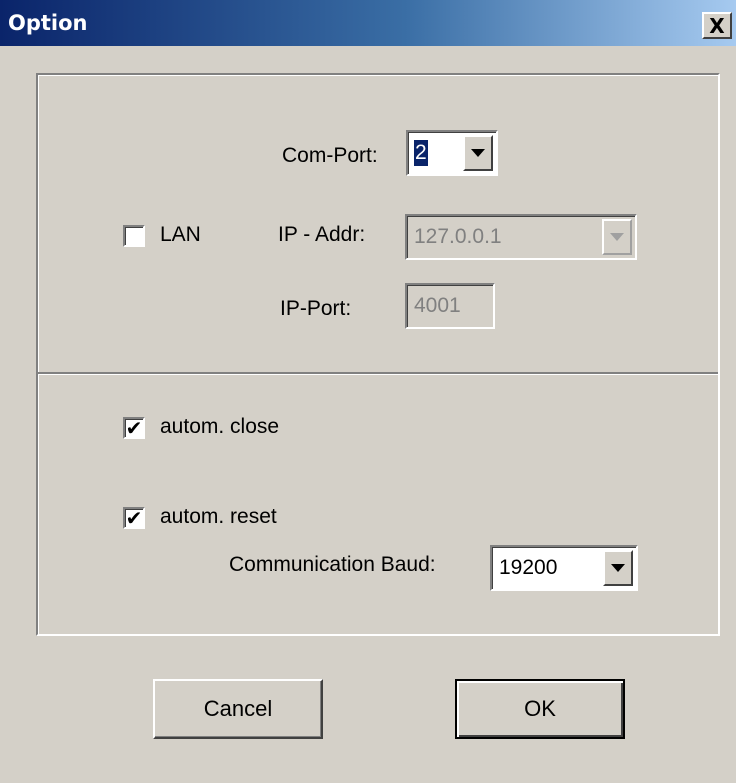  What do you see at coordinates (521, 237) in the screenshot?
I see `ip-addr-combobox: 127.0.0.1` at bounding box center [521, 237].